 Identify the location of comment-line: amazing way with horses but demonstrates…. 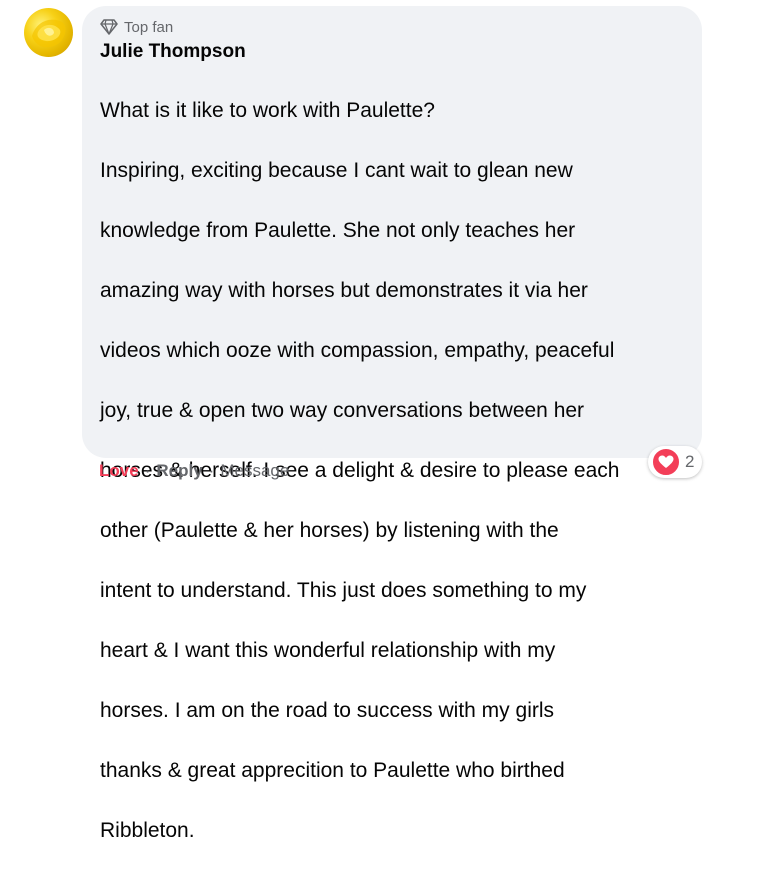
(344, 290).